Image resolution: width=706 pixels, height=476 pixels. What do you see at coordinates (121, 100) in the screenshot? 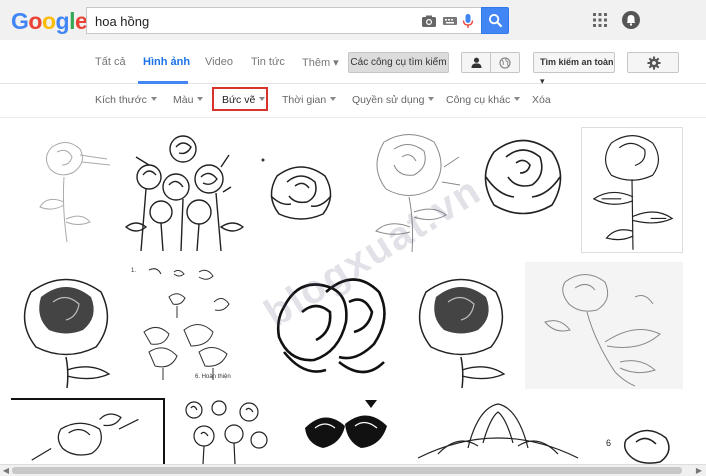
I see `filter-size-label: Kích thước` at bounding box center [121, 100].